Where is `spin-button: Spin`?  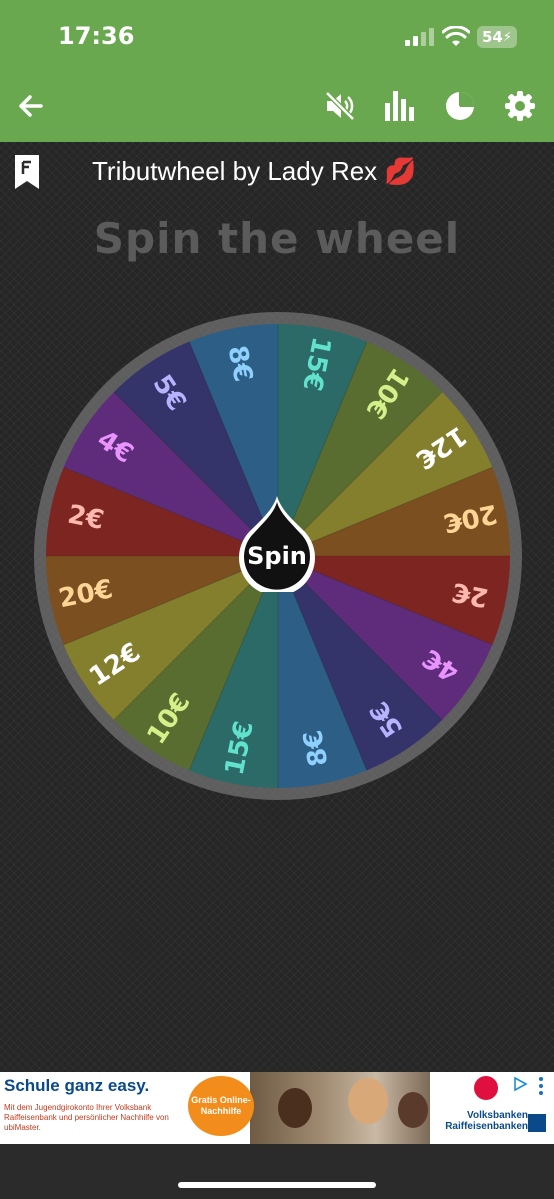 spin-button: Spin is located at coordinates (277, 544).